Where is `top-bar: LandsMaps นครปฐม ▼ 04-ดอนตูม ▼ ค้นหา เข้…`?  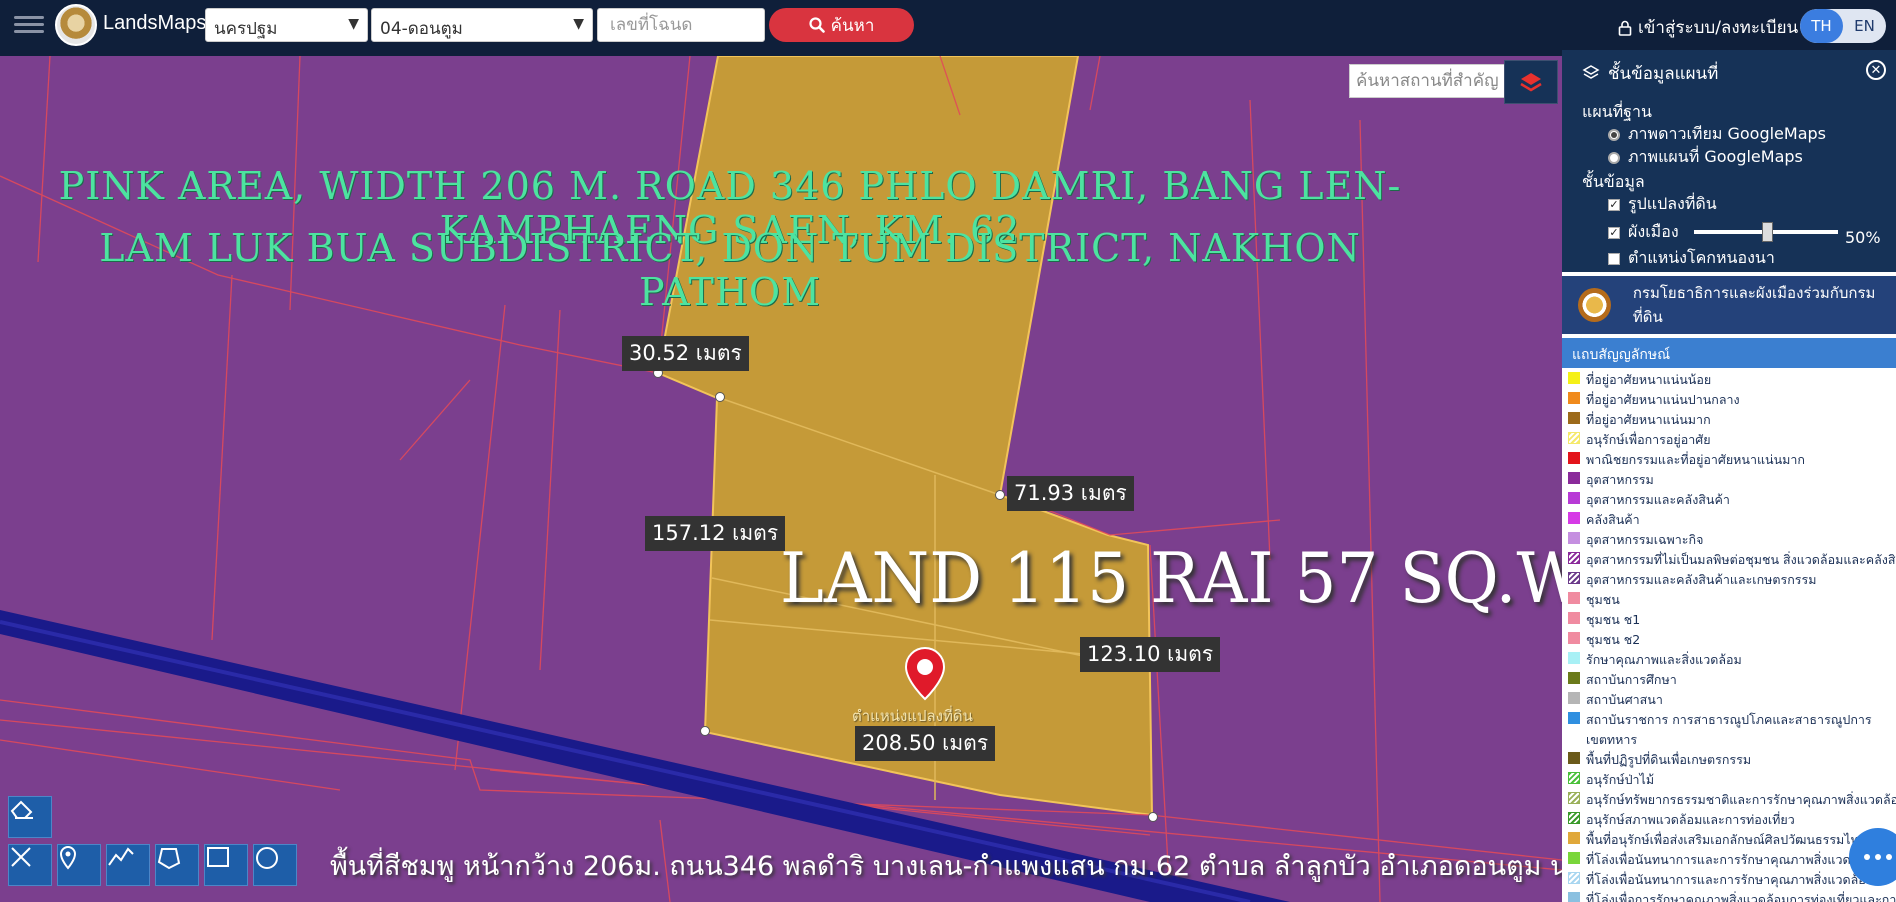
top-bar: LandsMaps นครปฐม ▼ 04-ดอนตูม ▼ ค้นหา เข้… is located at coordinates (948, 28).